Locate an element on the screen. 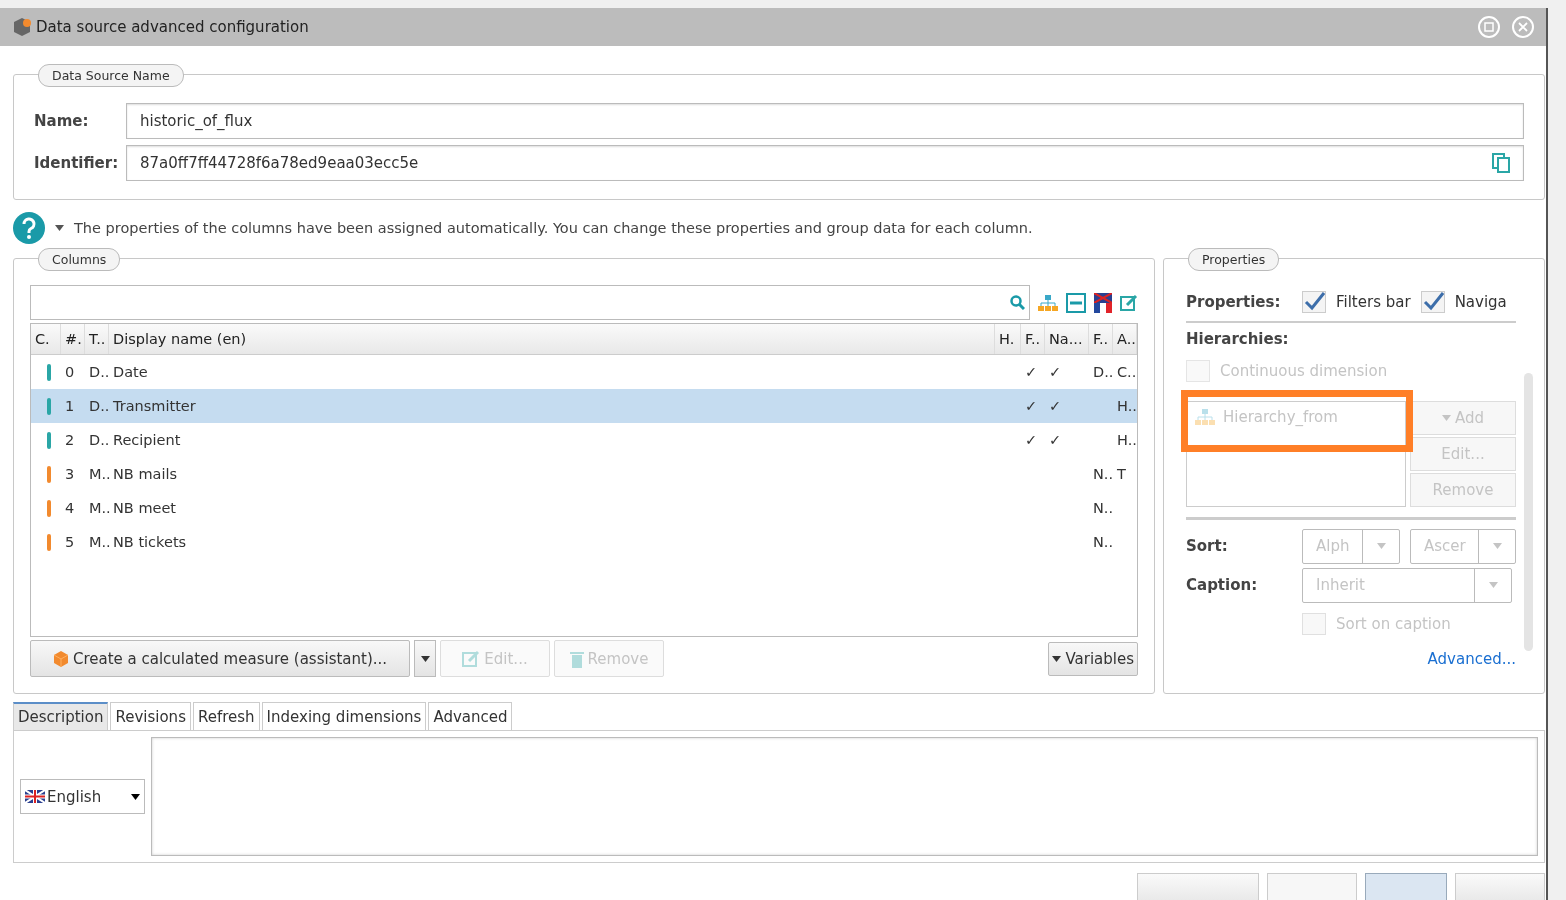  close-button is located at coordinates (1523, 27).